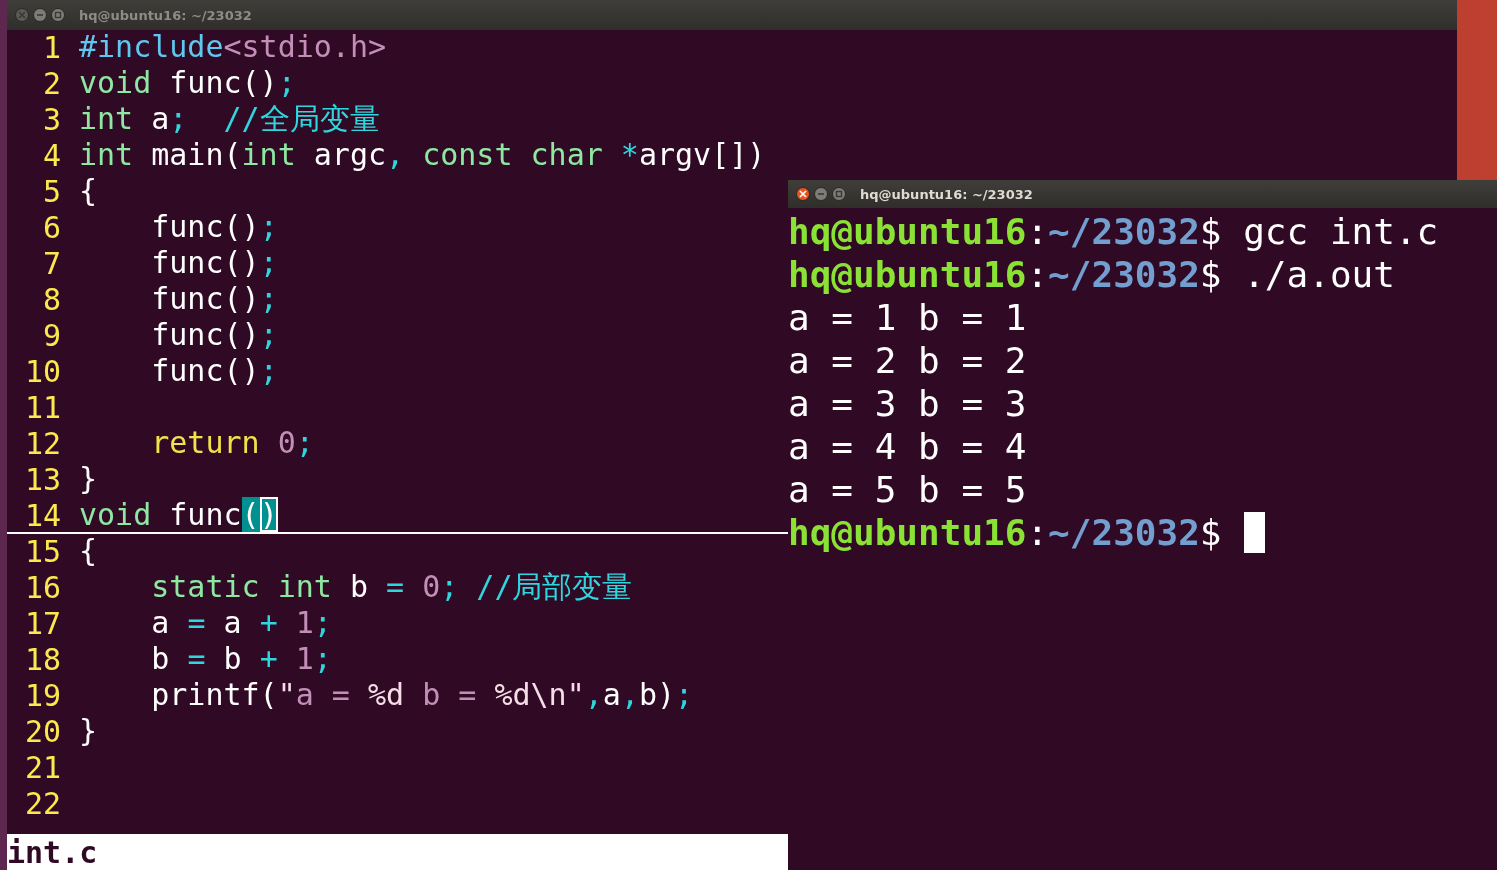 Image resolution: width=1497 pixels, height=870 pixels. What do you see at coordinates (42, 659) in the screenshot?
I see `line-number: 18` at bounding box center [42, 659].